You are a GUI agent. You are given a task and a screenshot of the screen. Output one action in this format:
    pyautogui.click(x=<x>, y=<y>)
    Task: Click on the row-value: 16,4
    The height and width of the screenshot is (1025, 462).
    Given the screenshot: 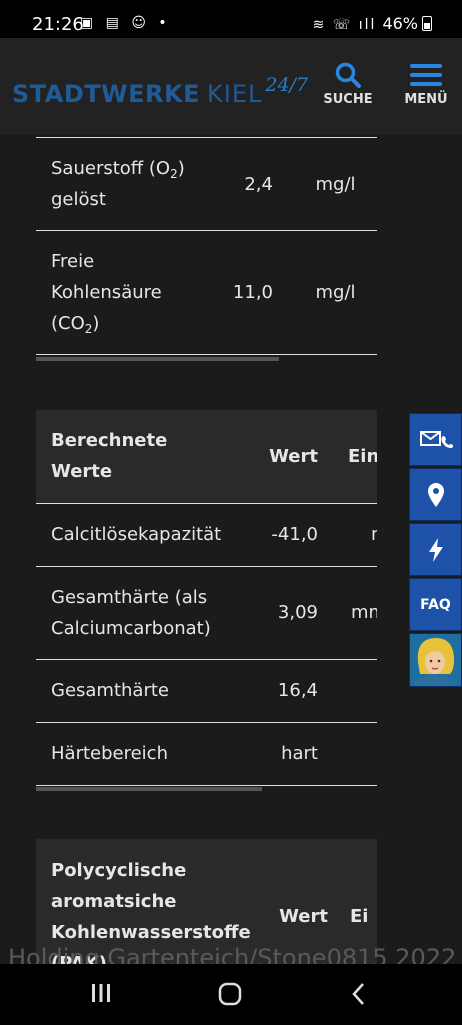 What is the action you would take?
    pyautogui.click(x=277, y=691)
    